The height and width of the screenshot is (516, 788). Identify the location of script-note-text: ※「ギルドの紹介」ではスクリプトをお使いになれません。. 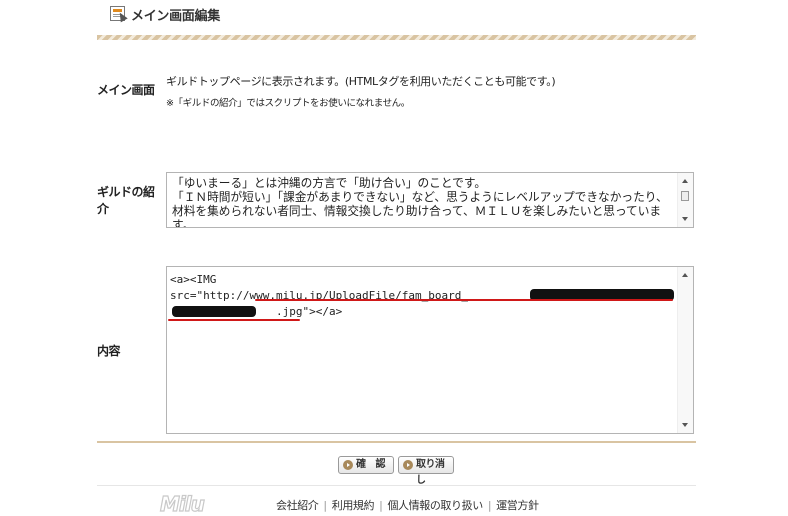
(288, 103).